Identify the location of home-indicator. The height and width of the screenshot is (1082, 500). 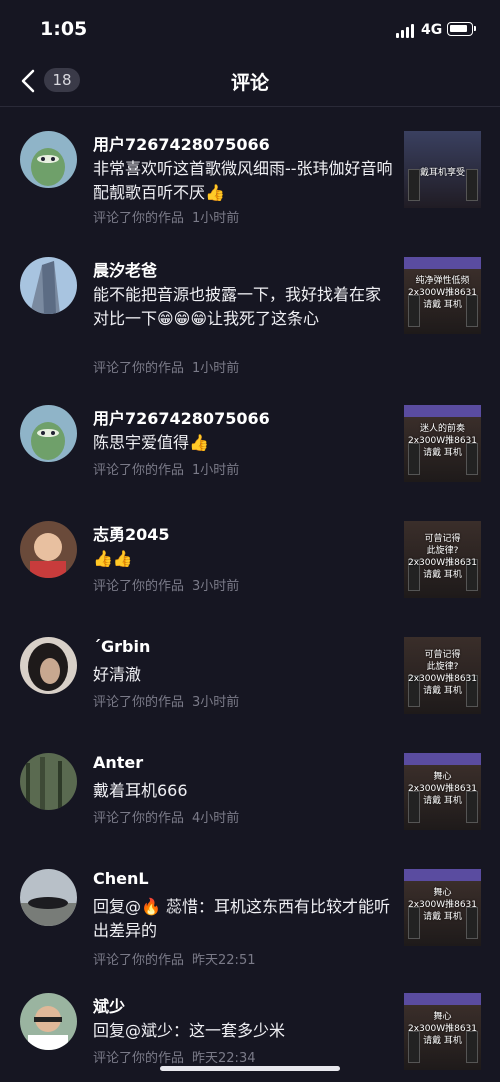
(250, 1068).